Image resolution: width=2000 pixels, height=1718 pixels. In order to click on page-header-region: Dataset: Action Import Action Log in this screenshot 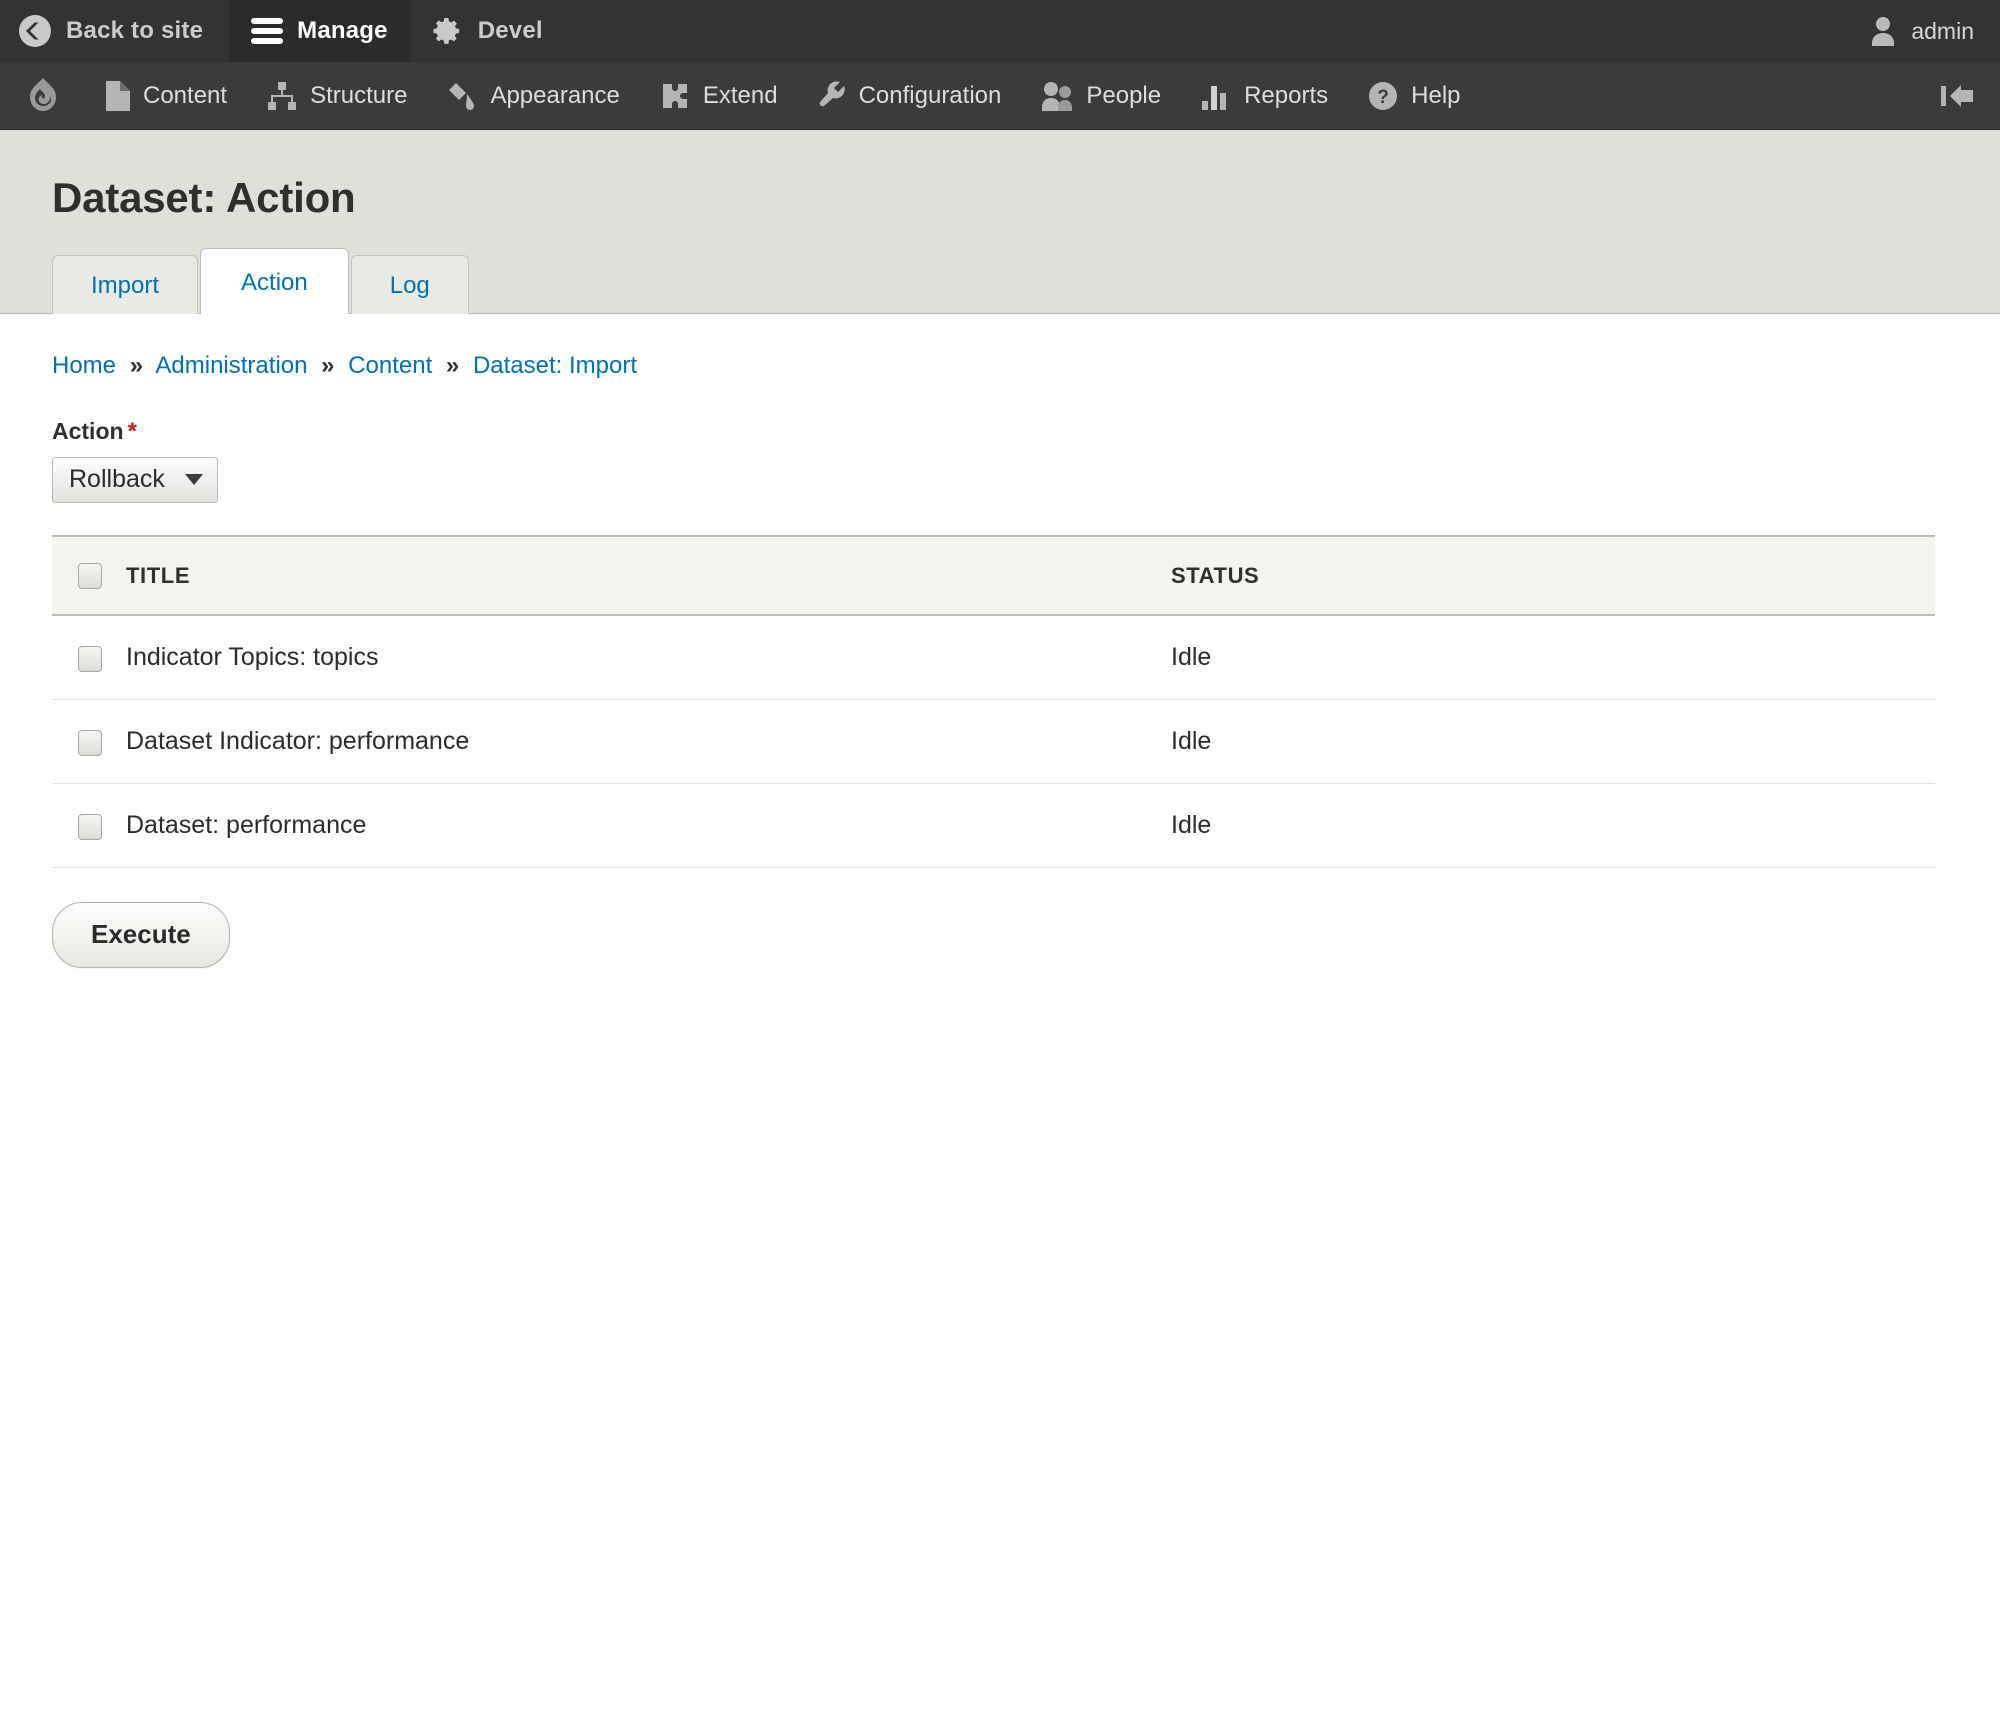, I will do `click(1000, 222)`.